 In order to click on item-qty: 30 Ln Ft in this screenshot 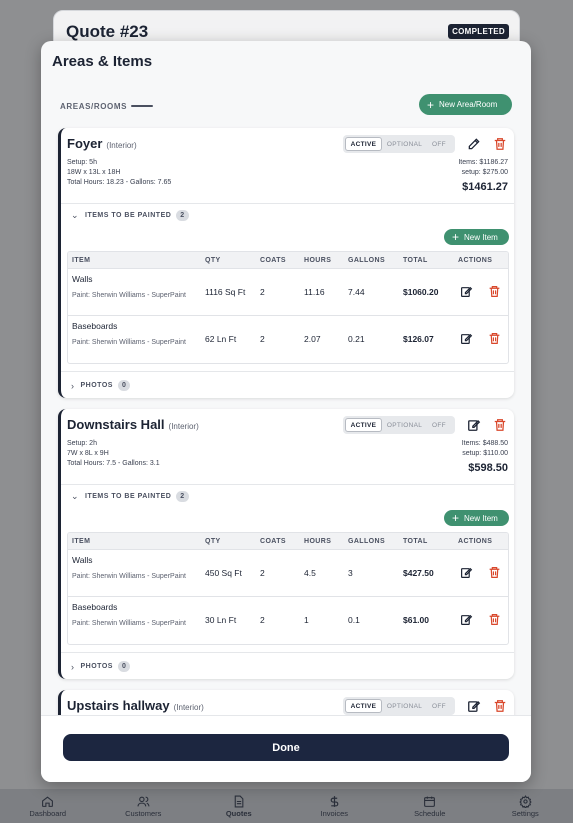, I will do `click(221, 620)`.